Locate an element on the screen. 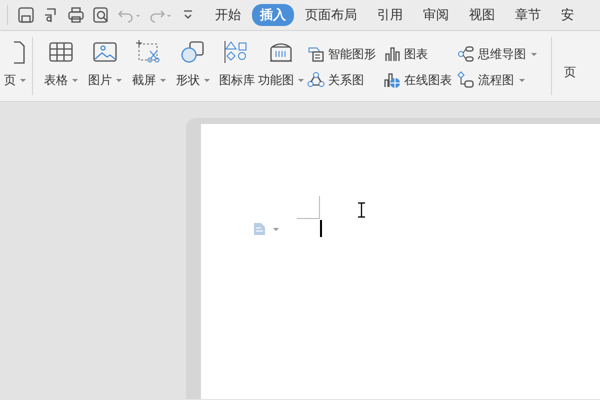  bar-chart-icon is located at coordinates (392, 54).